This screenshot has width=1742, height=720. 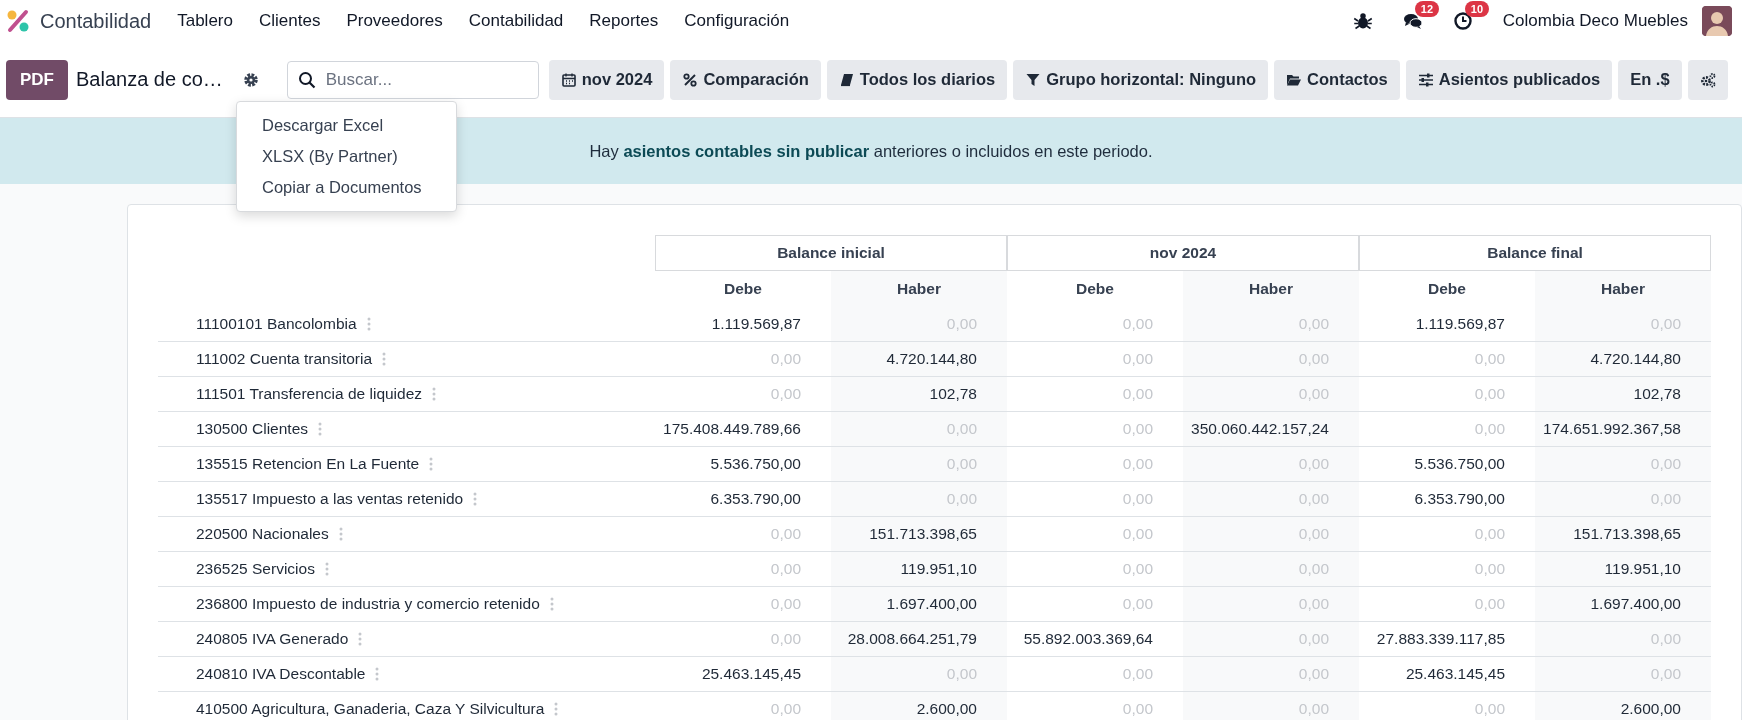 I want to click on filter-button: nov 2024, so click(x=606, y=79).